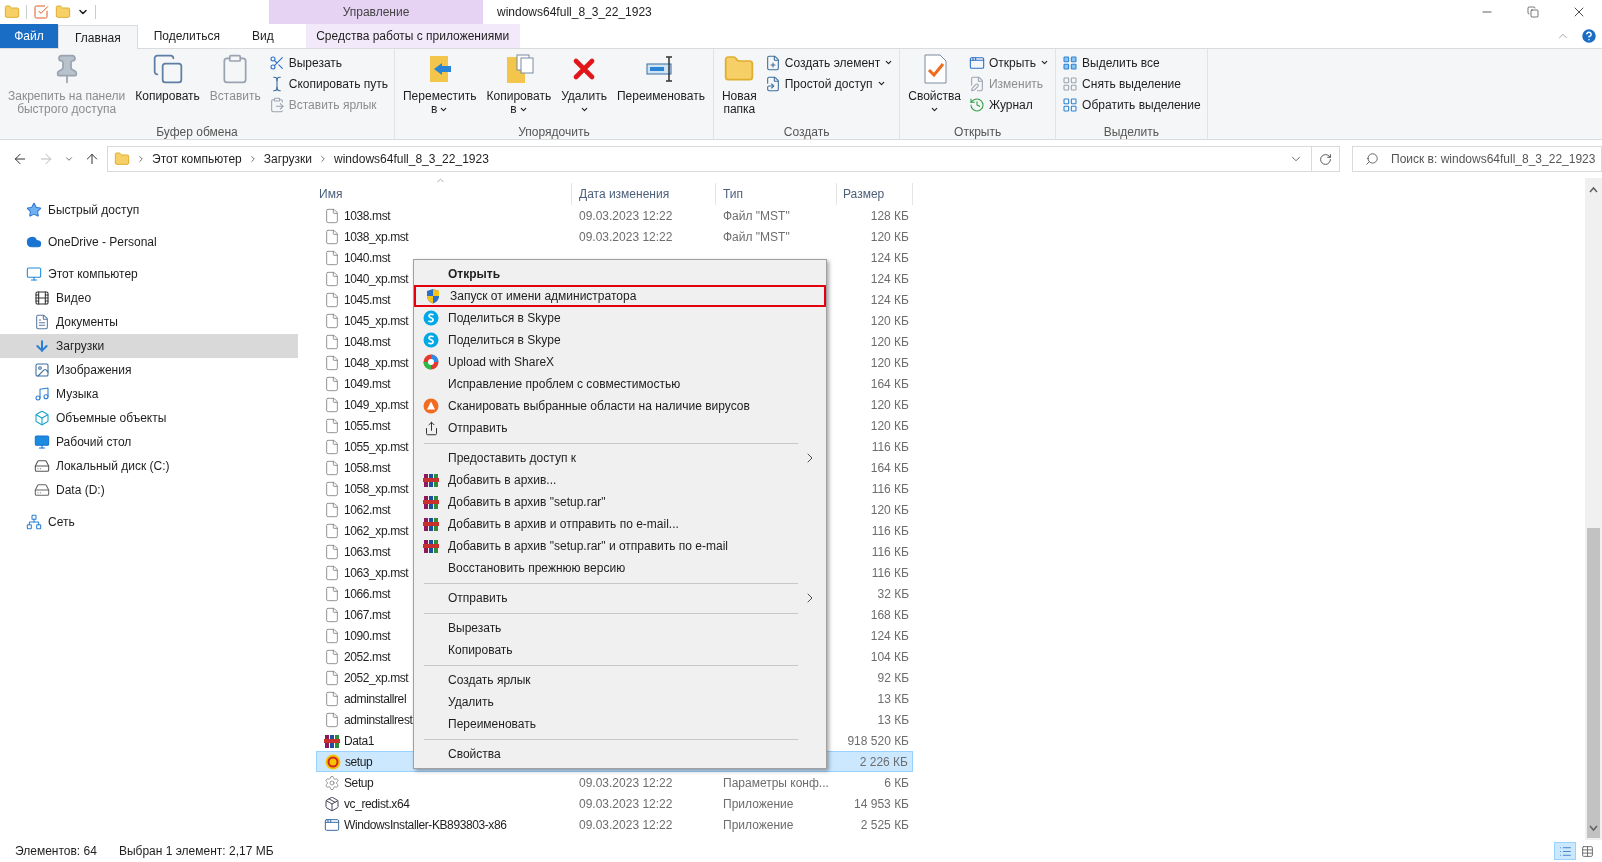 The image size is (1602, 862). What do you see at coordinates (94, 442) in the screenshot?
I see `nav-label: Рабочий стол` at bounding box center [94, 442].